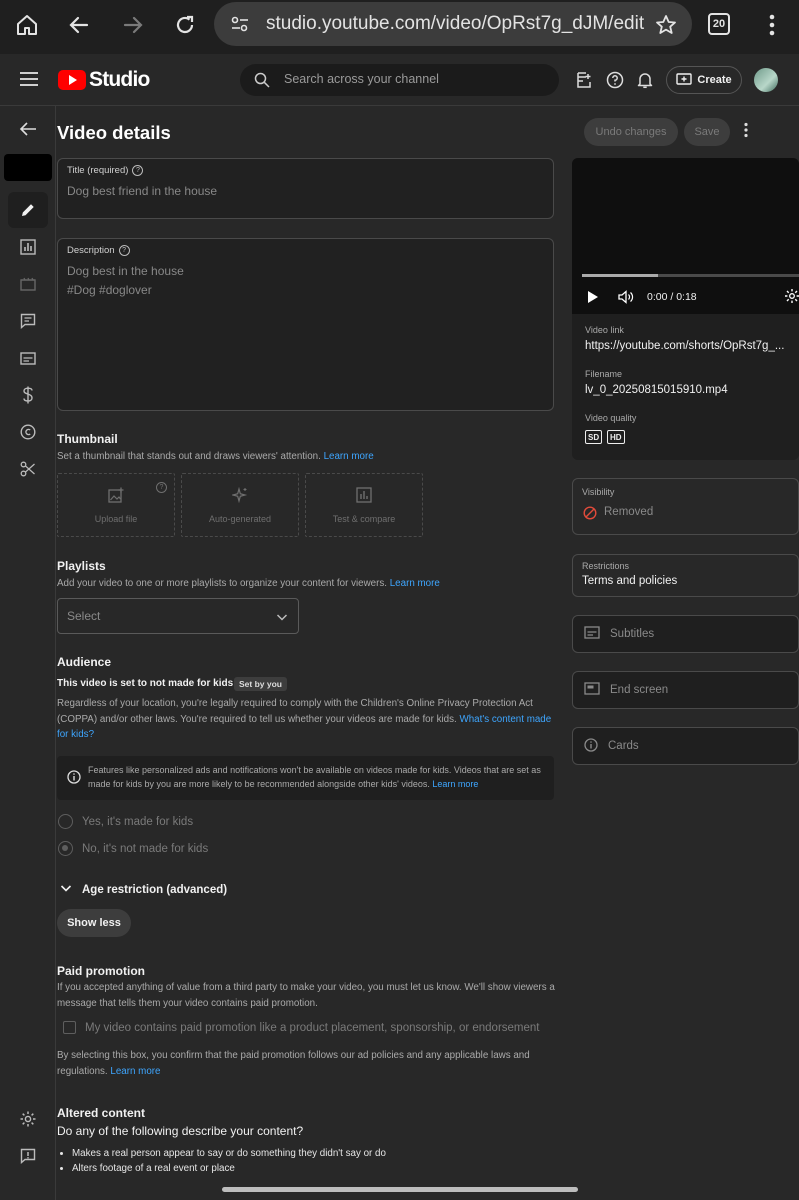 The width and height of the screenshot is (799, 1200). I want to click on end-screen-label: End screen, so click(639, 690).